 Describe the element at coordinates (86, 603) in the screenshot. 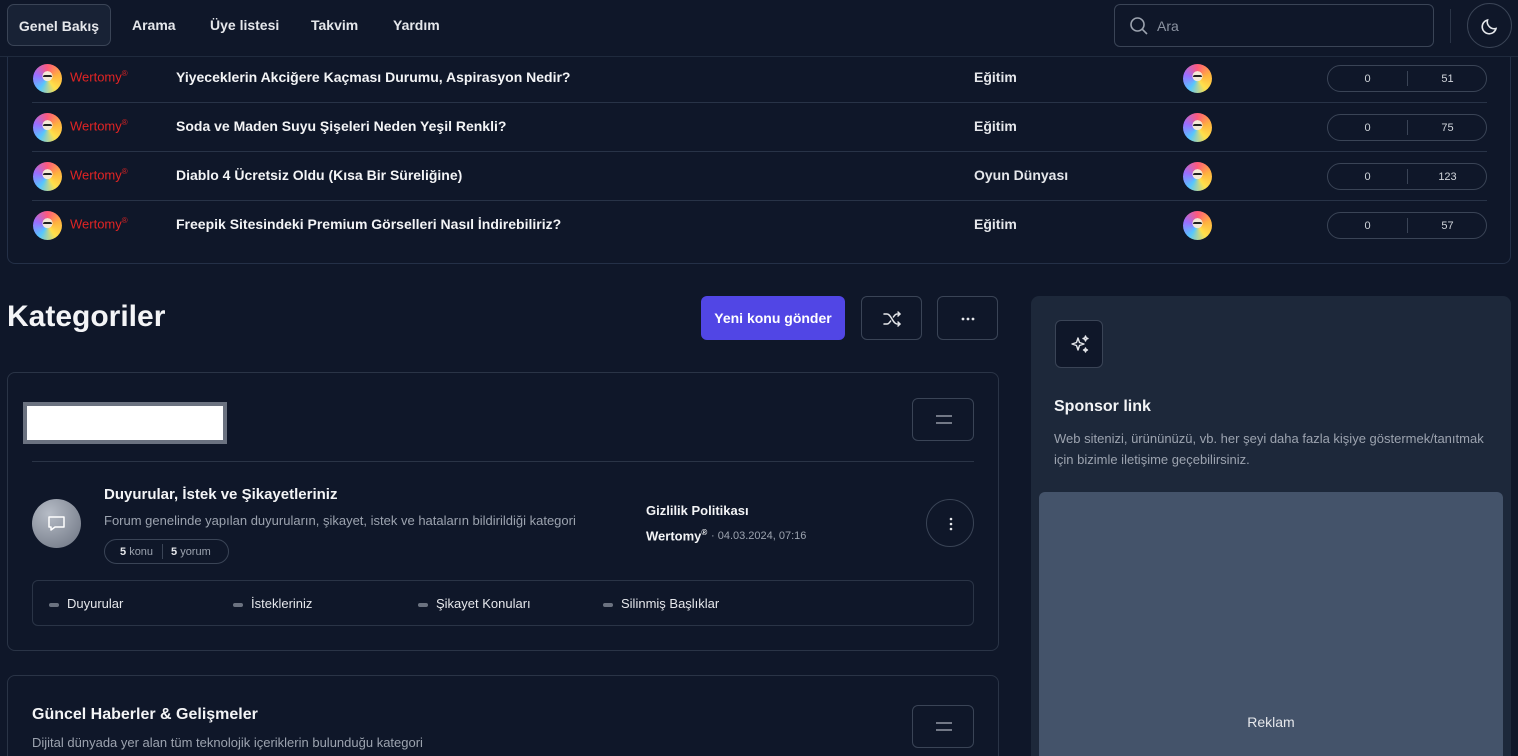

I see `subforum-link: Duyurular` at that location.